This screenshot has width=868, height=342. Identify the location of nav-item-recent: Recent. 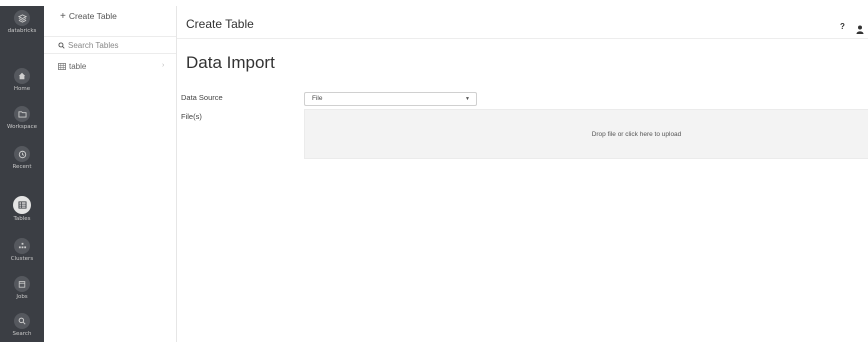
(22, 158).